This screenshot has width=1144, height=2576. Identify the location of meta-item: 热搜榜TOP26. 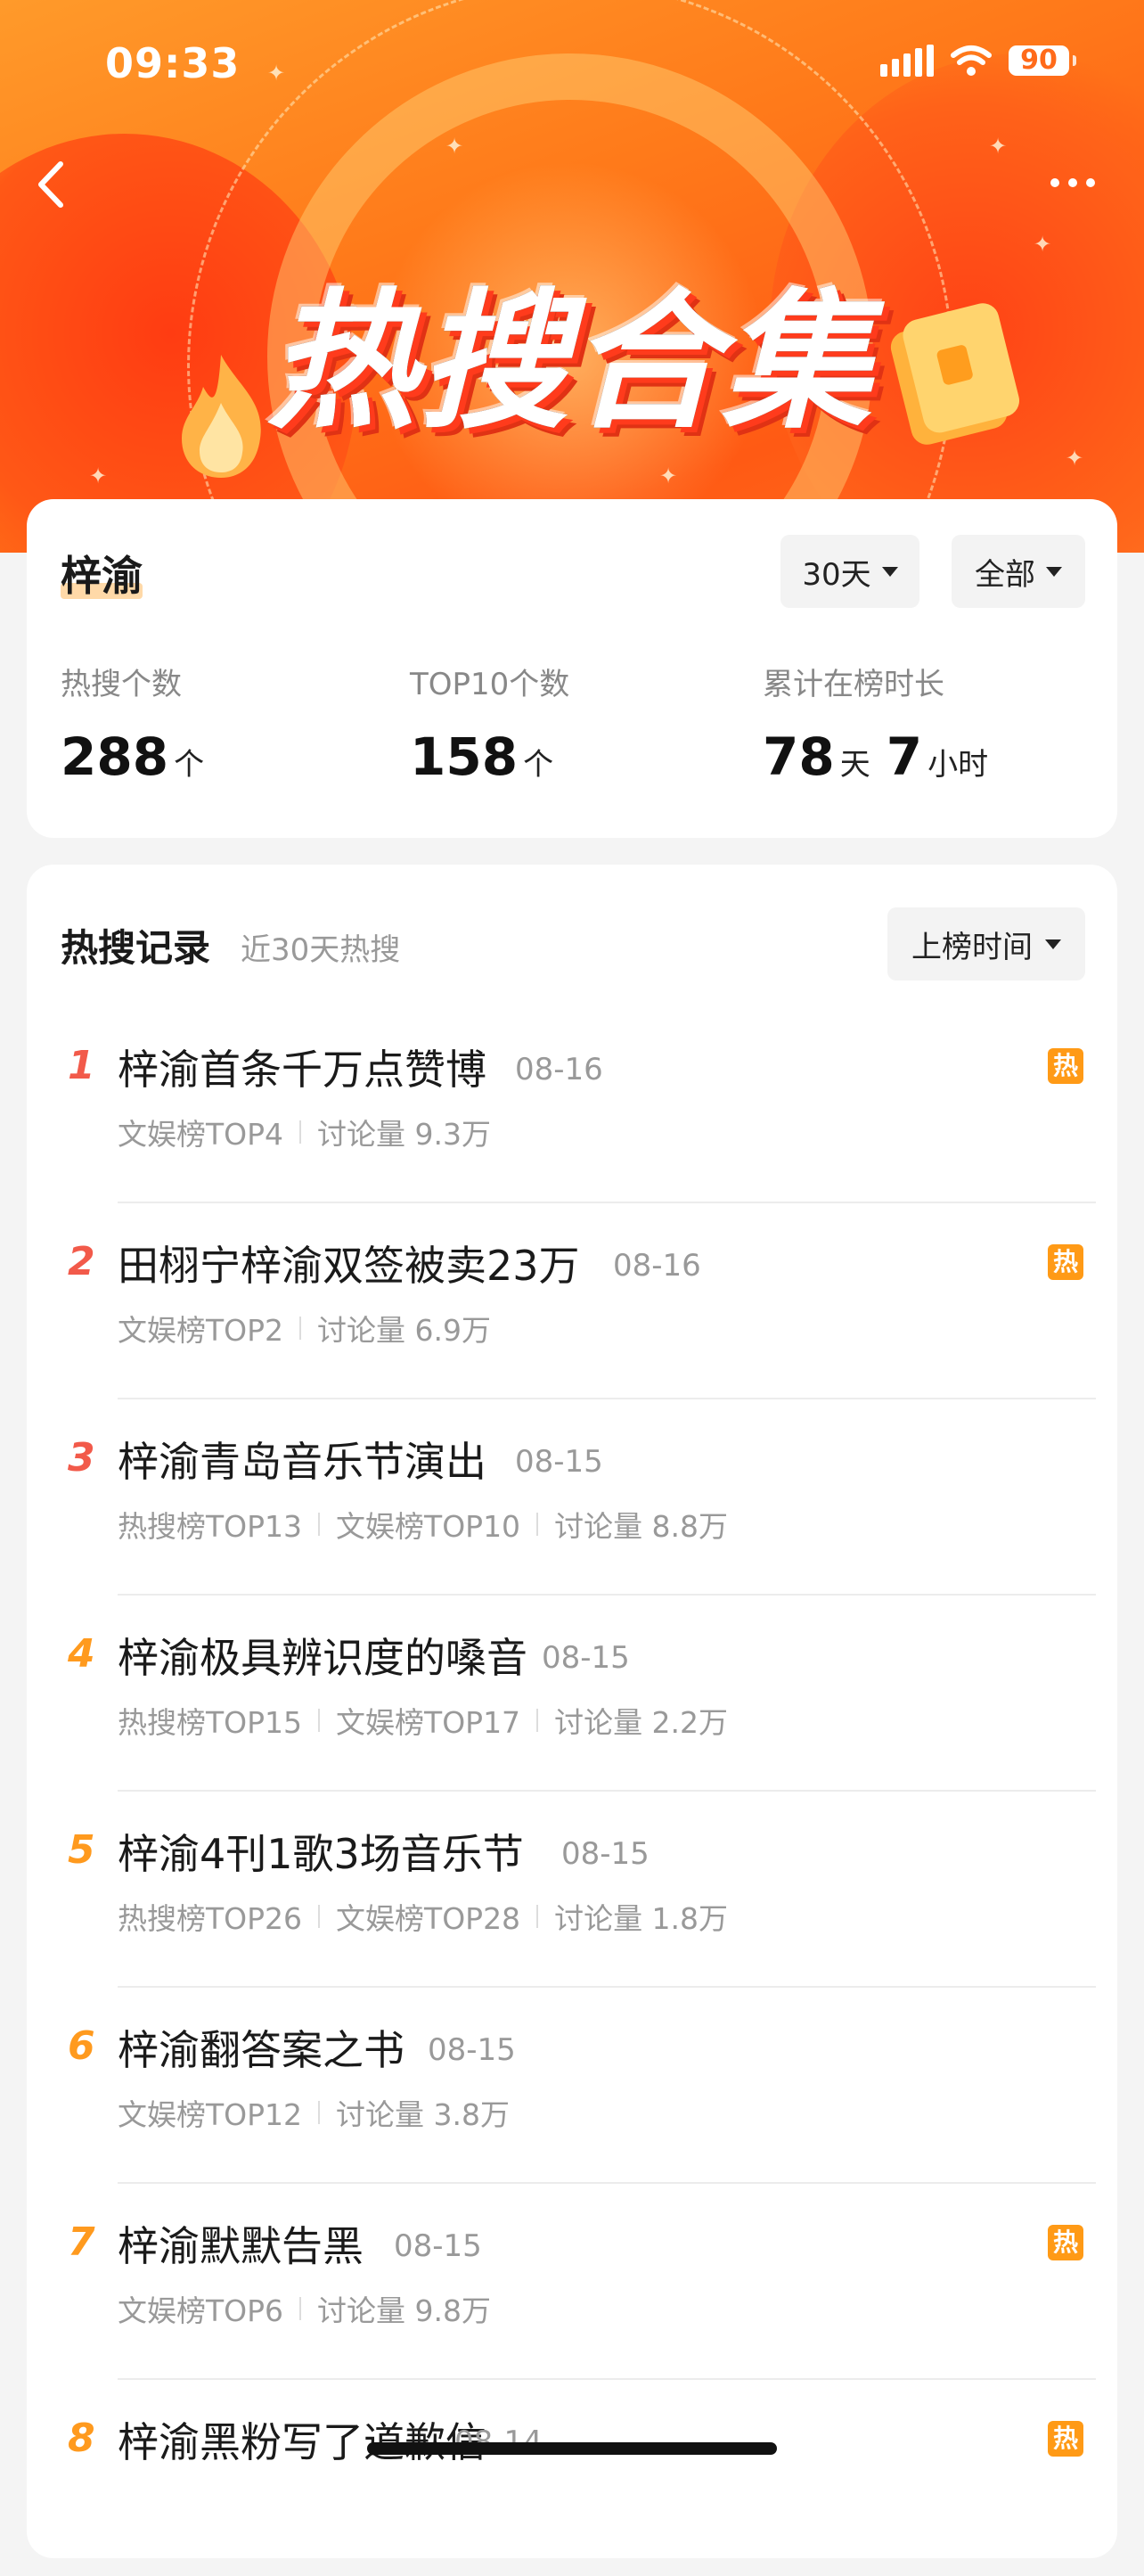
(210, 1918).